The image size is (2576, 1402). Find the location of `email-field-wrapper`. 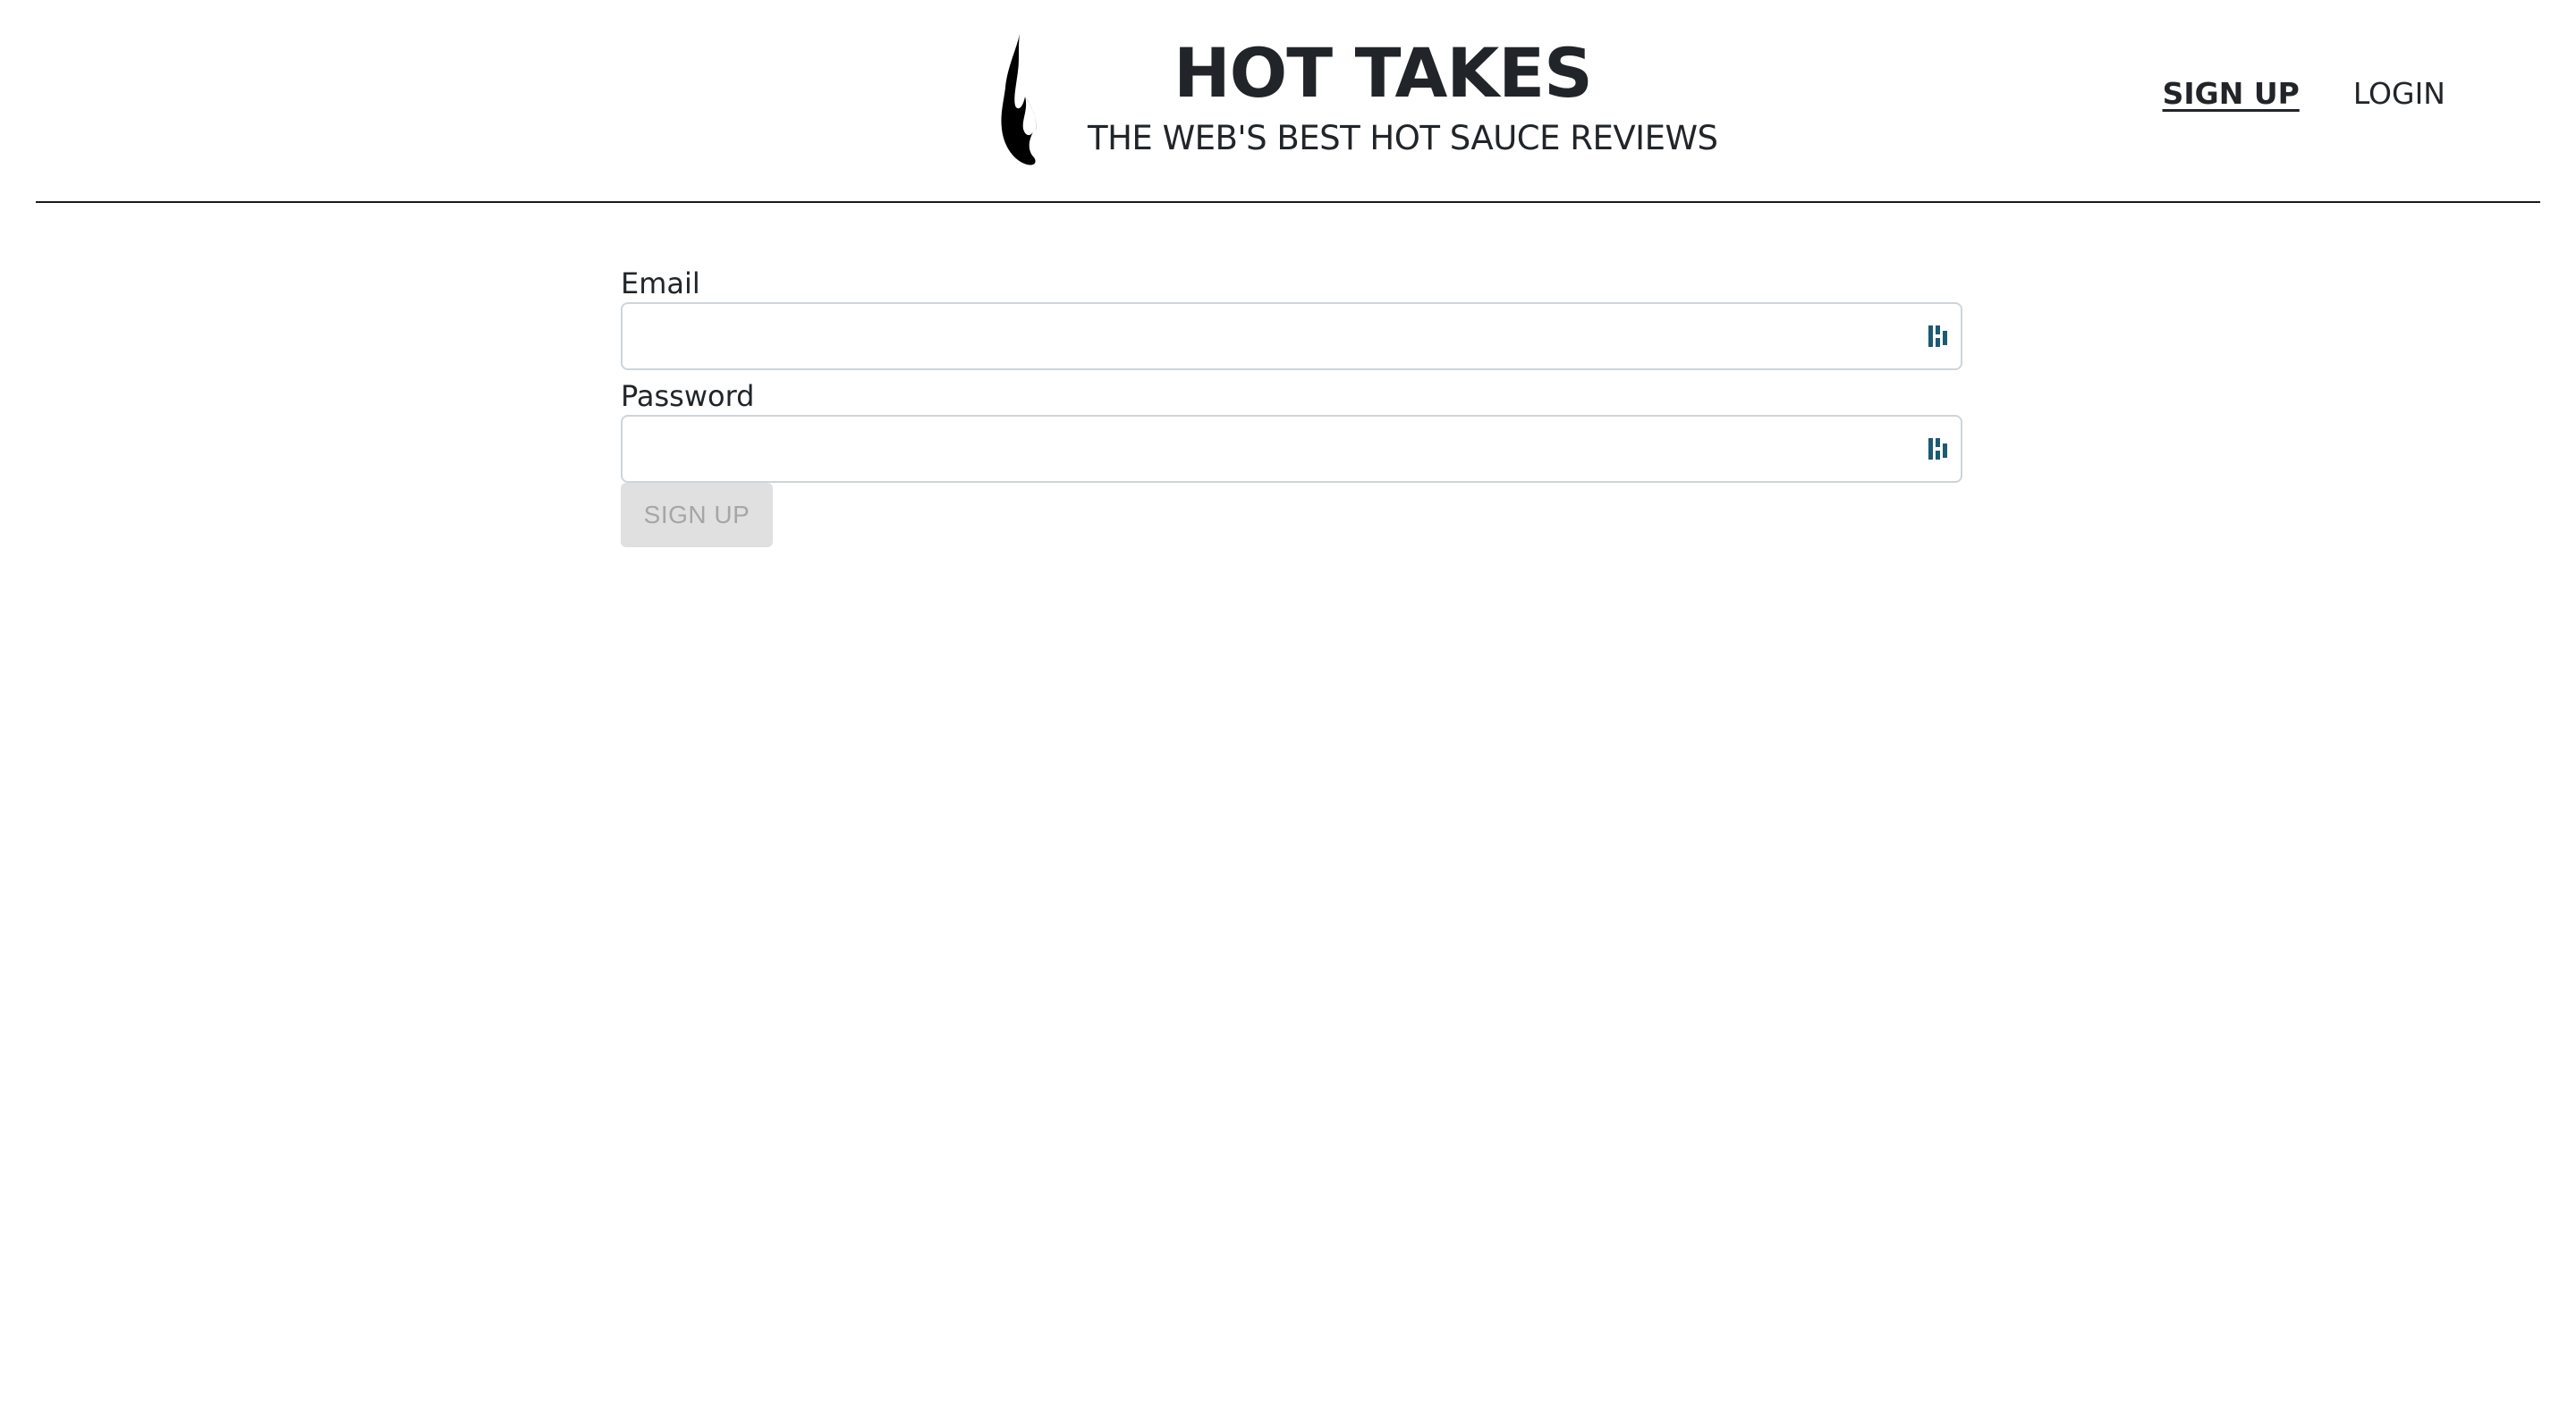

email-field-wrapper is located at coordinates (1291, 336).